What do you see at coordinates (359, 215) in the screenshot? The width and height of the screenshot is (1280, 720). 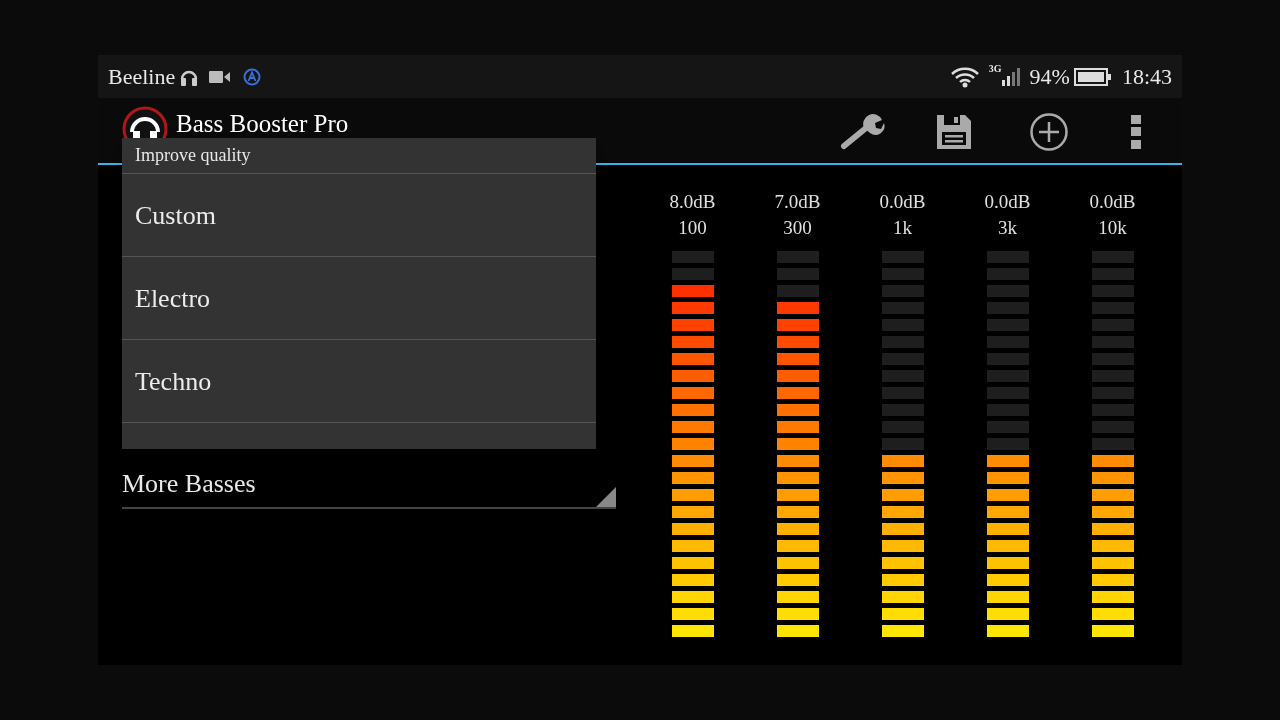 I see `menu-item: Custom` at bounding box center [359, 215].